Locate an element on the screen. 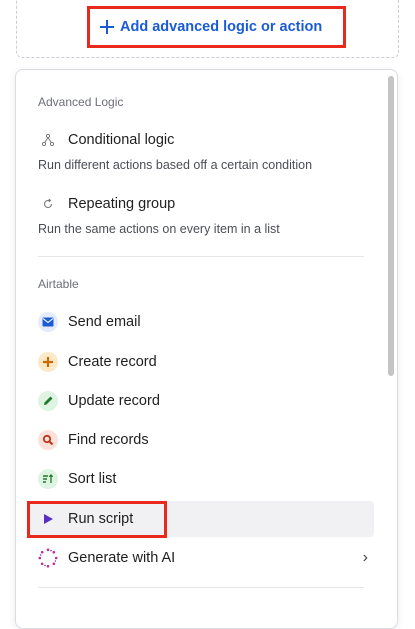  ai-sparkle-icon is located at coordinates (48, 558).